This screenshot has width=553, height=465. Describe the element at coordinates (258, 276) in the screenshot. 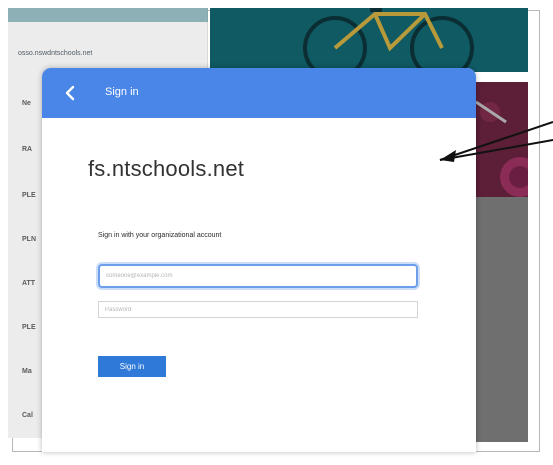

I see `username-input` at that location.